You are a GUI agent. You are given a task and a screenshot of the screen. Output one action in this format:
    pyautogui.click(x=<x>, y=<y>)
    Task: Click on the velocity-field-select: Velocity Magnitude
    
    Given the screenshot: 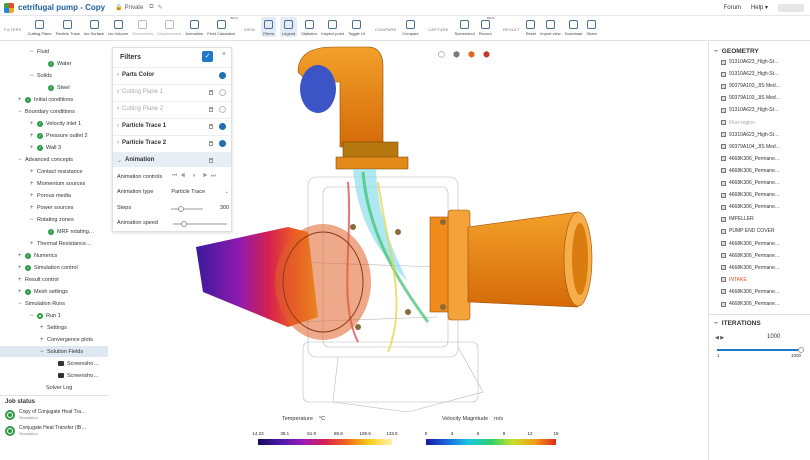 What is the action you would take?
    pyautogui.click(x=465, y=419)
    